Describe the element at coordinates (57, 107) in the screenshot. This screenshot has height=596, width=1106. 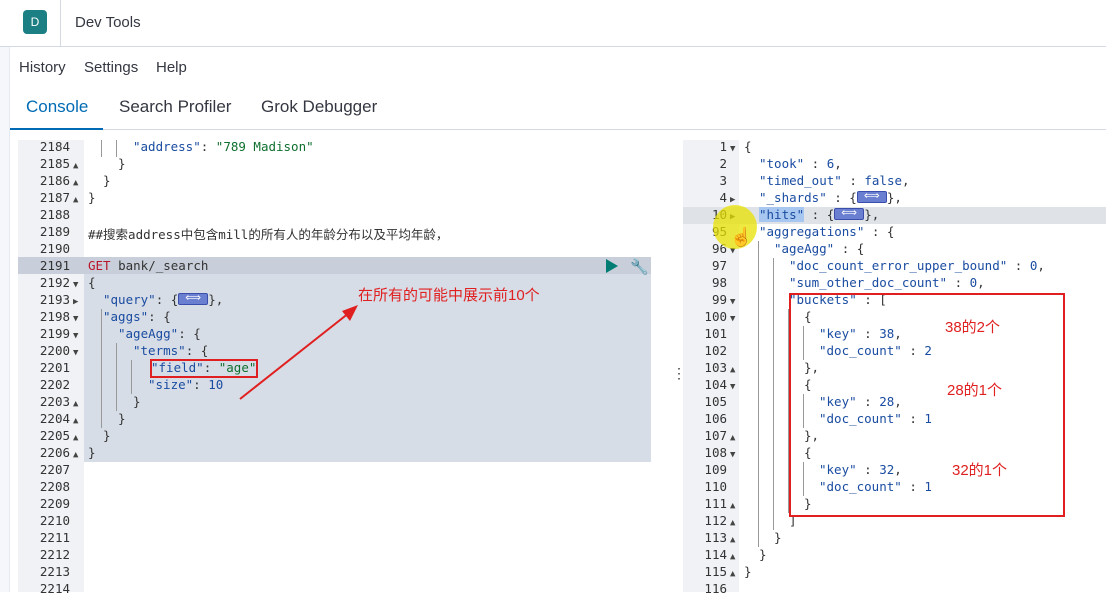
I see `tab-console: Console` at that location.